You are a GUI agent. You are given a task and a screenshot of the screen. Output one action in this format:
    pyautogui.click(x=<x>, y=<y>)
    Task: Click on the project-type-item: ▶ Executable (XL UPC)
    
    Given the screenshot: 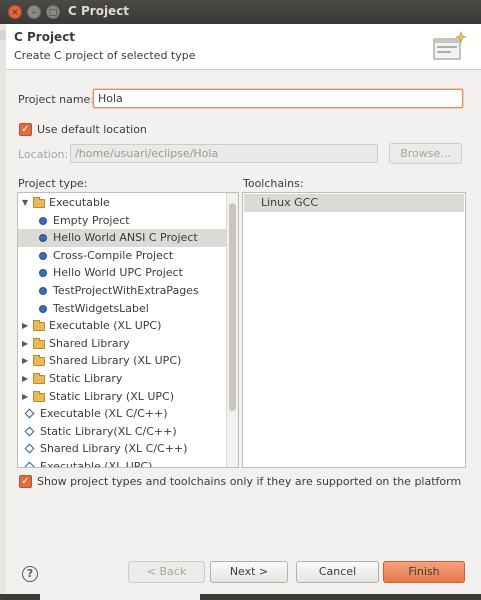 What is the action you would take?
    pyautogui.click(x=122, y=326)
    